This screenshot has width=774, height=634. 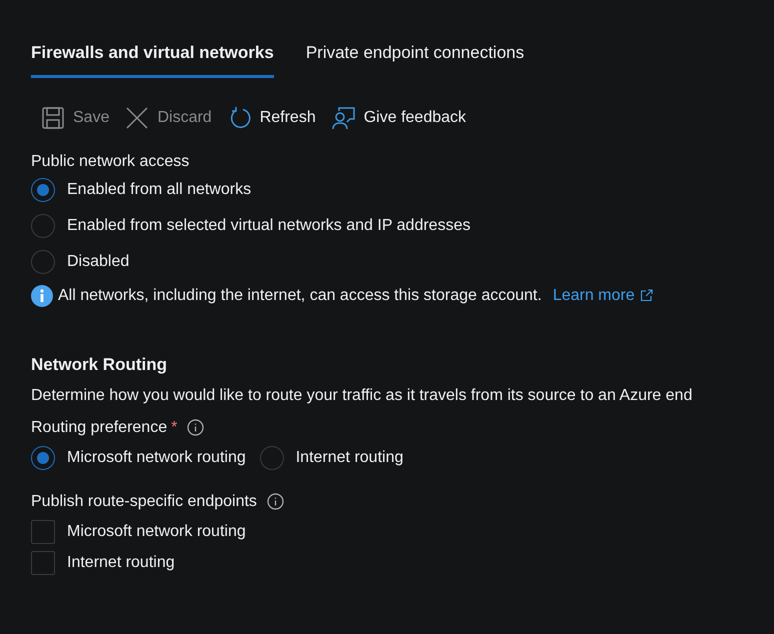 What do you see at coordinates (646, 295) in the screenshot?
I see `external-link-icon` at bounding box center [646, 295].